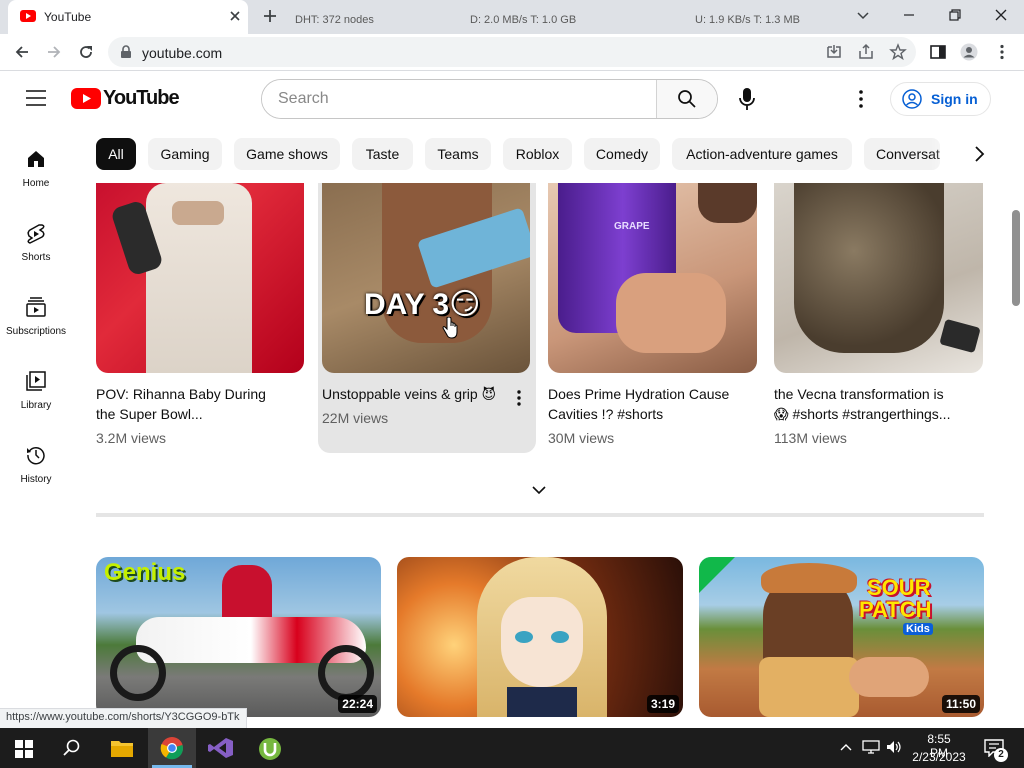 This screenshot has height=768, width=1024. Describe the element at coordinates (809, 578) in the screenshot. I see `hat-shape` at that location.